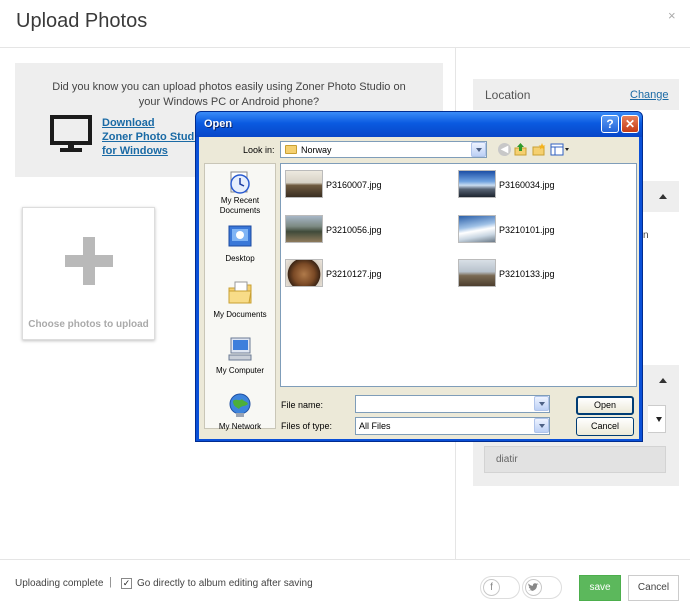  Describe the element at coordinates (239, 370) in the screenshot. I see `place-label: My Computer` at that location.